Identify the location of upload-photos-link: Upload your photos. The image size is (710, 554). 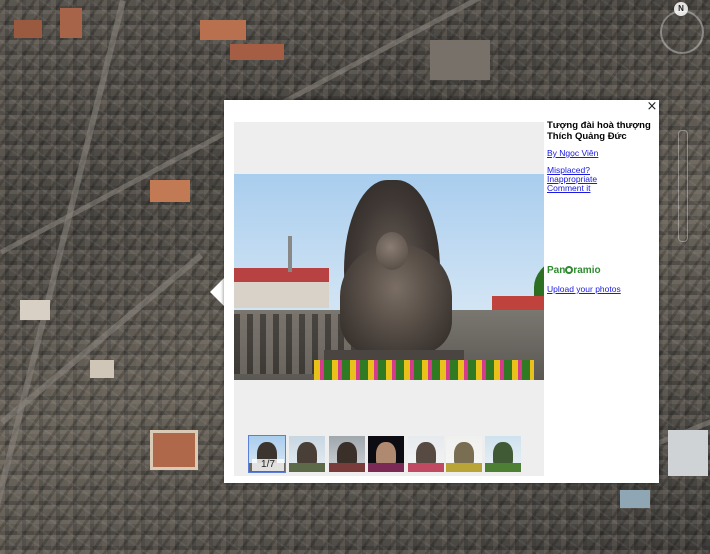
(584, 289).